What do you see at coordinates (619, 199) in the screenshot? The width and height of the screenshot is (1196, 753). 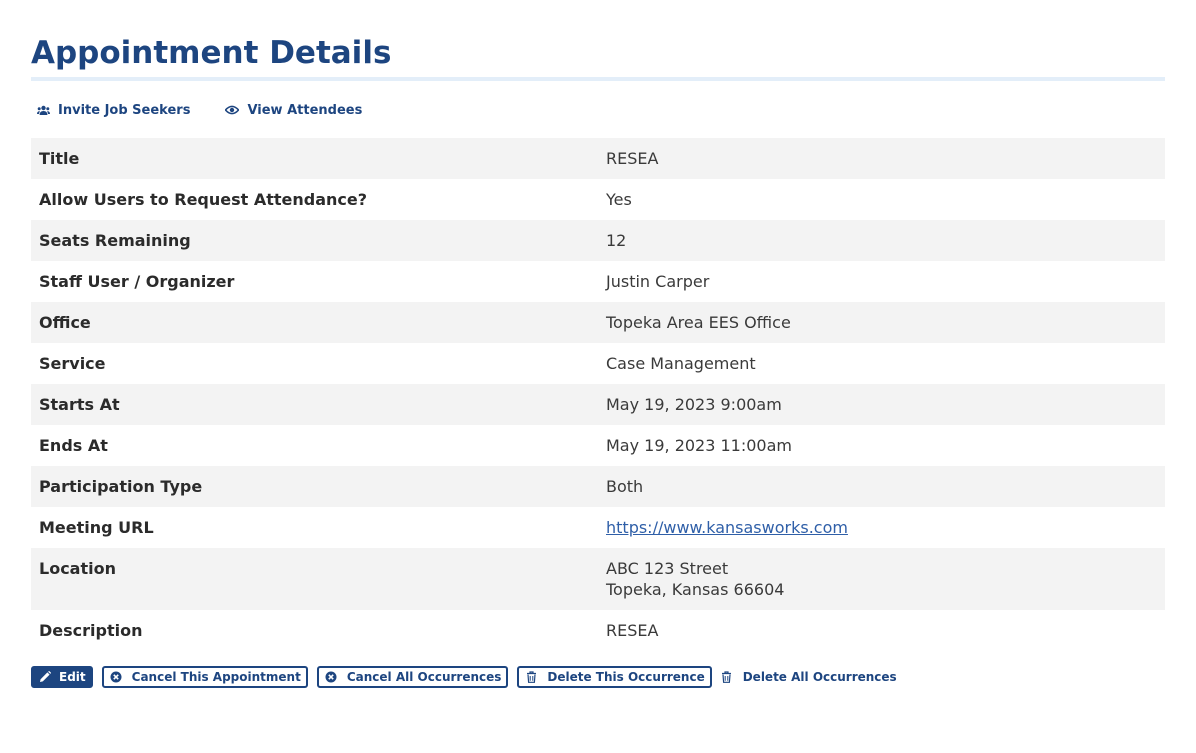 I see `detail-value-allow-requests: Yes` at bounding box center [619, 199].